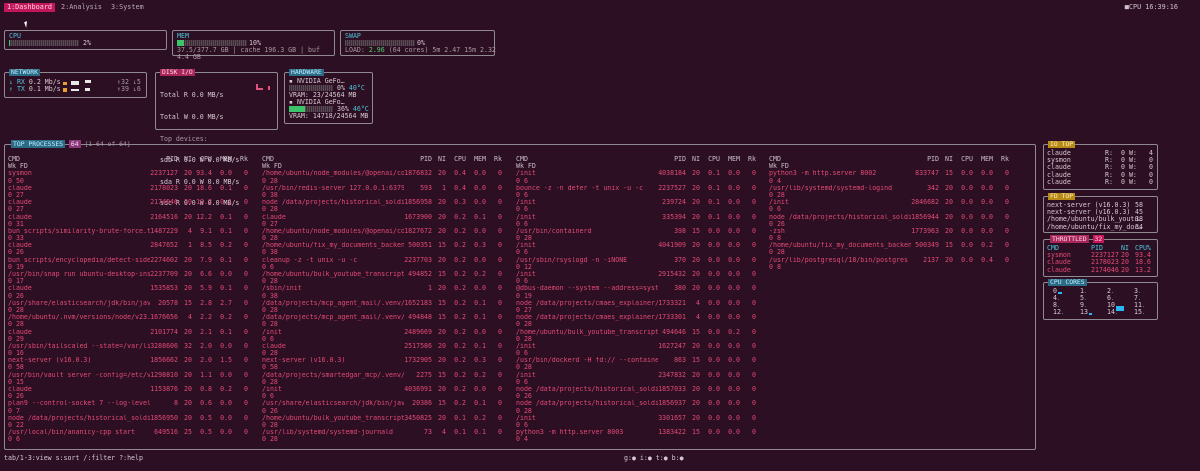  Describe the element at coordinates (640, 418) in the screenshot. I see `process-row: /init 3301657 20 0.0 0.0 0` at that location.